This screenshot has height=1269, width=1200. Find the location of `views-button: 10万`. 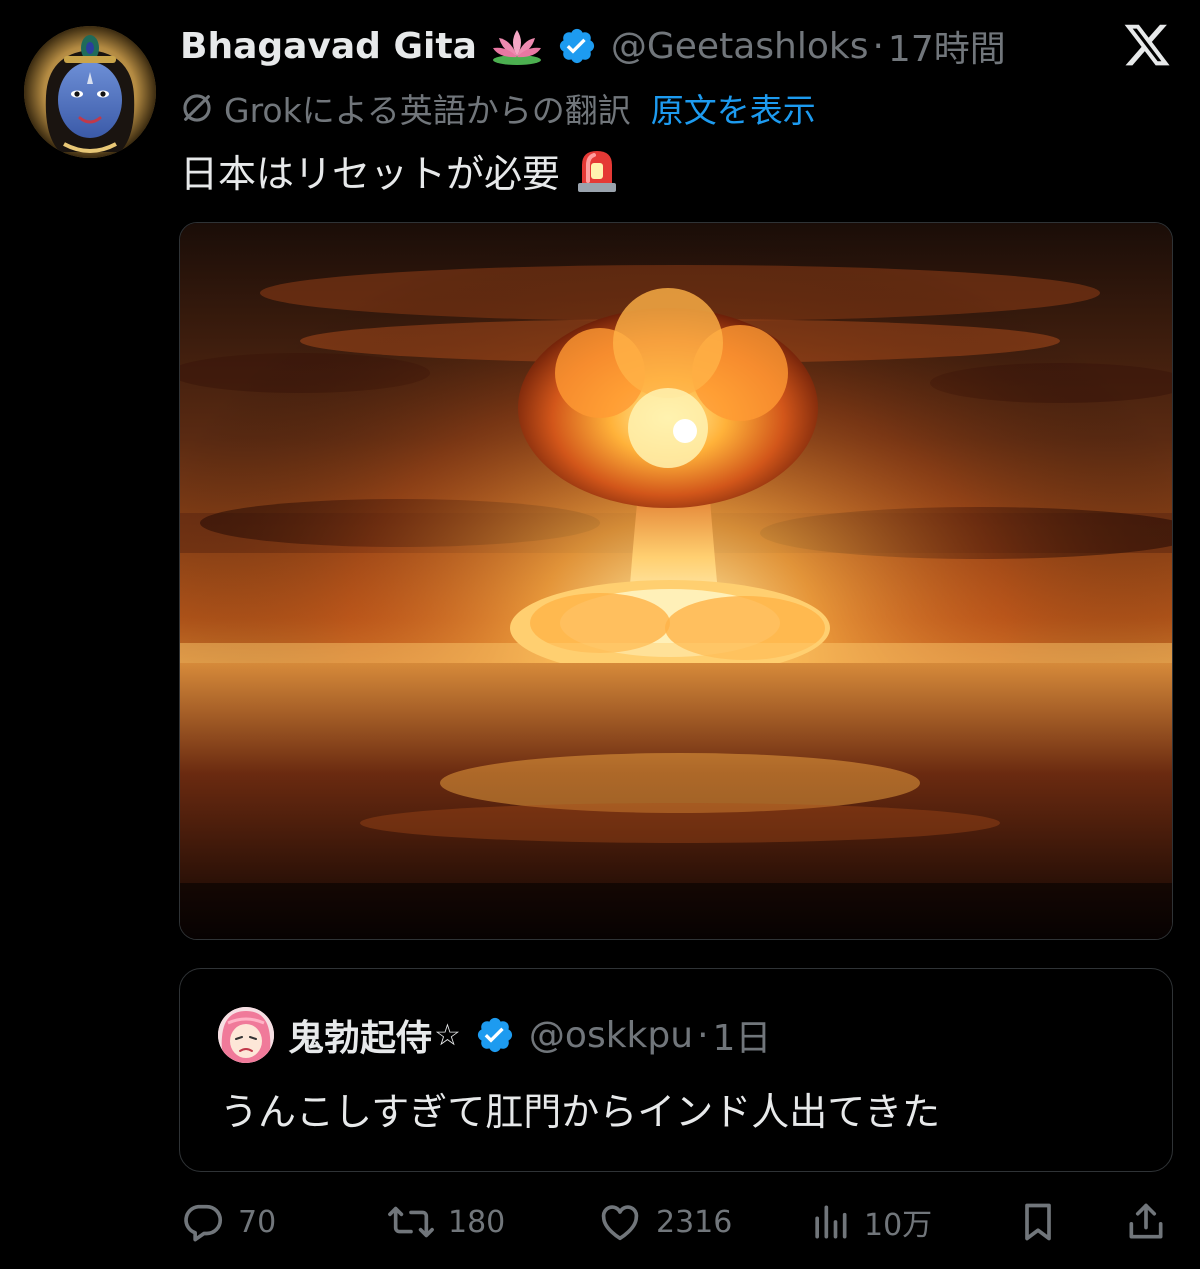

views-button: 10万 is located at coordinates (870, 1222).